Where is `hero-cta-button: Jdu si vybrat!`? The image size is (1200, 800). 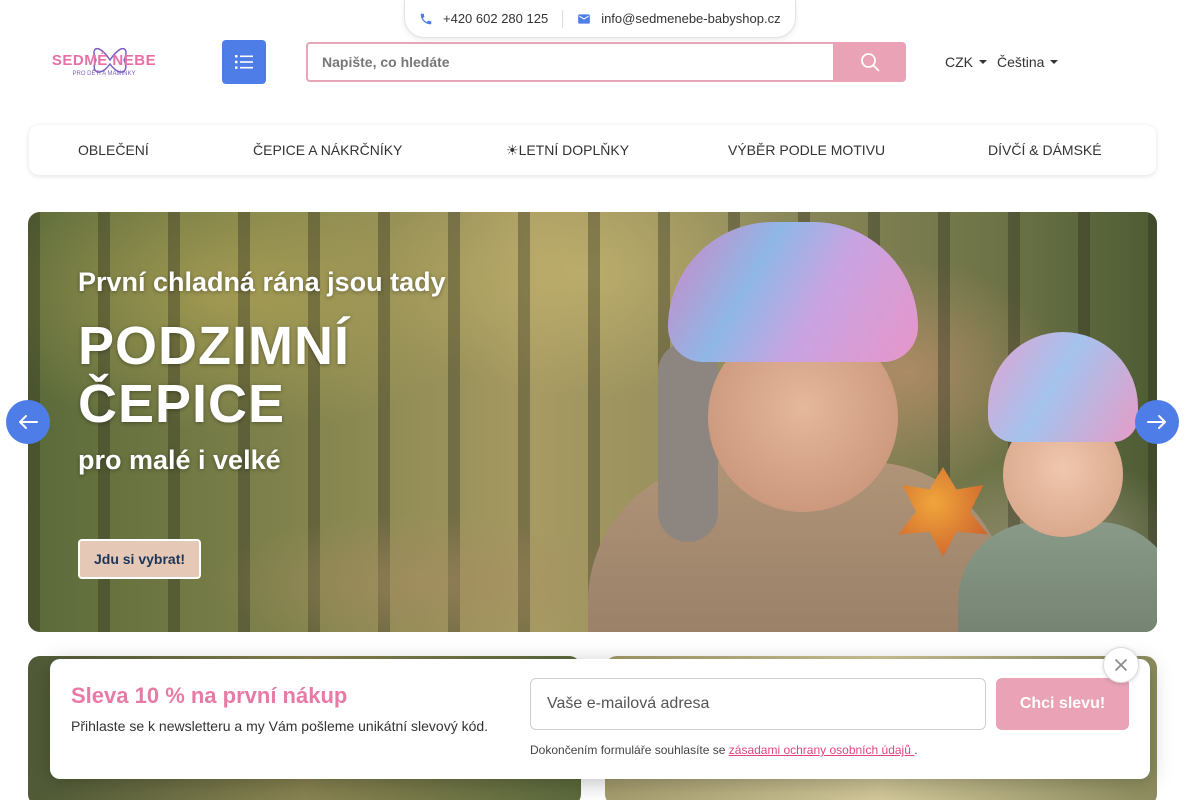
hero-cta-button: Jdu si vybrat! is located at coordinates (139, 559).